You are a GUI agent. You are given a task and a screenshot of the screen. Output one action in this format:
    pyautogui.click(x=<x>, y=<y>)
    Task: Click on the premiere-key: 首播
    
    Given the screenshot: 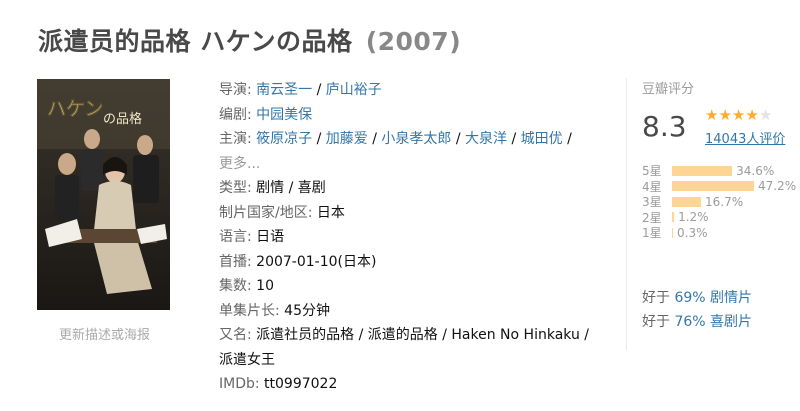 What is the action you would take?
    pyautogui.click(x=233, y=261)
    